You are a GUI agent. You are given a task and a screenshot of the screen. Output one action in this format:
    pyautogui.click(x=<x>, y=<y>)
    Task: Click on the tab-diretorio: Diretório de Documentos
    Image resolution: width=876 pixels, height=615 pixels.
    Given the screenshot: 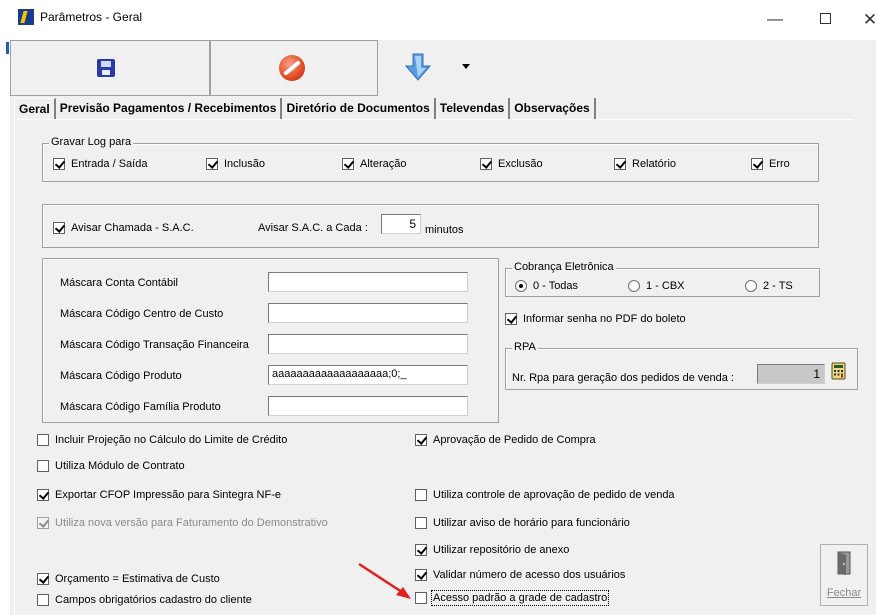 What is the action you would take?
    pyautogui.click(x=359, y=109)
    